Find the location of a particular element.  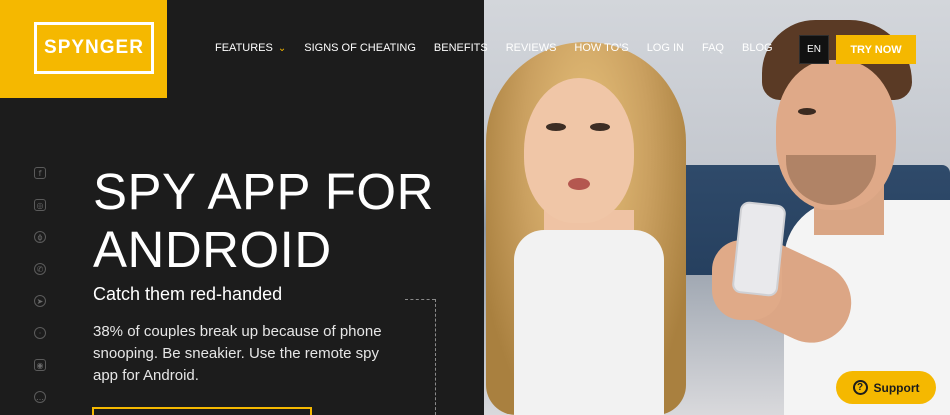

nav-log-in: LOG IN is located at coordinates (665, 48).